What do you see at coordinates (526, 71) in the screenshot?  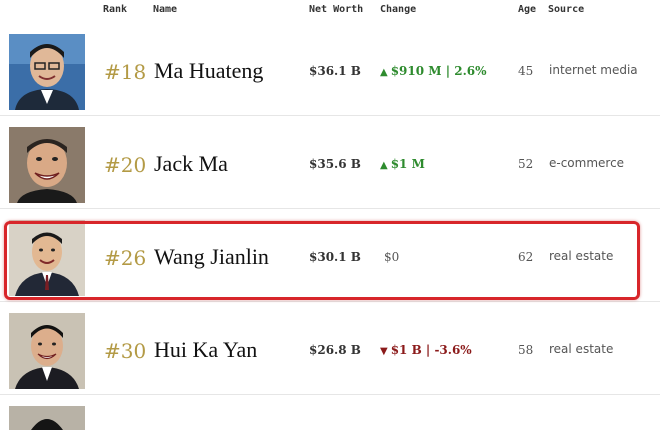 I see `age: 45` at bounding box center [526, 71].